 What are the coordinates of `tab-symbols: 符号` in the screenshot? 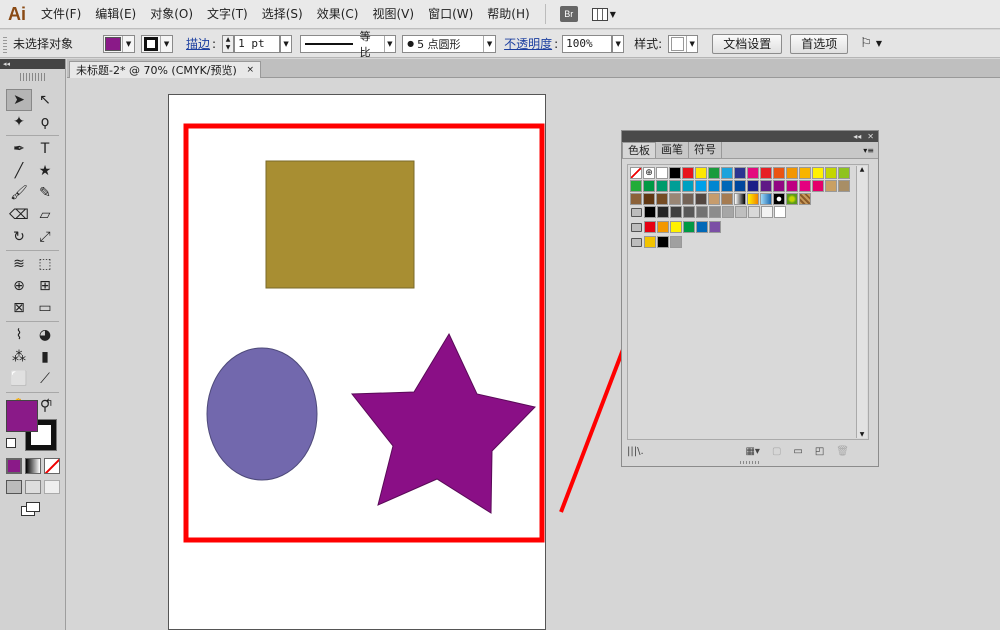 It's located at (705, 150).